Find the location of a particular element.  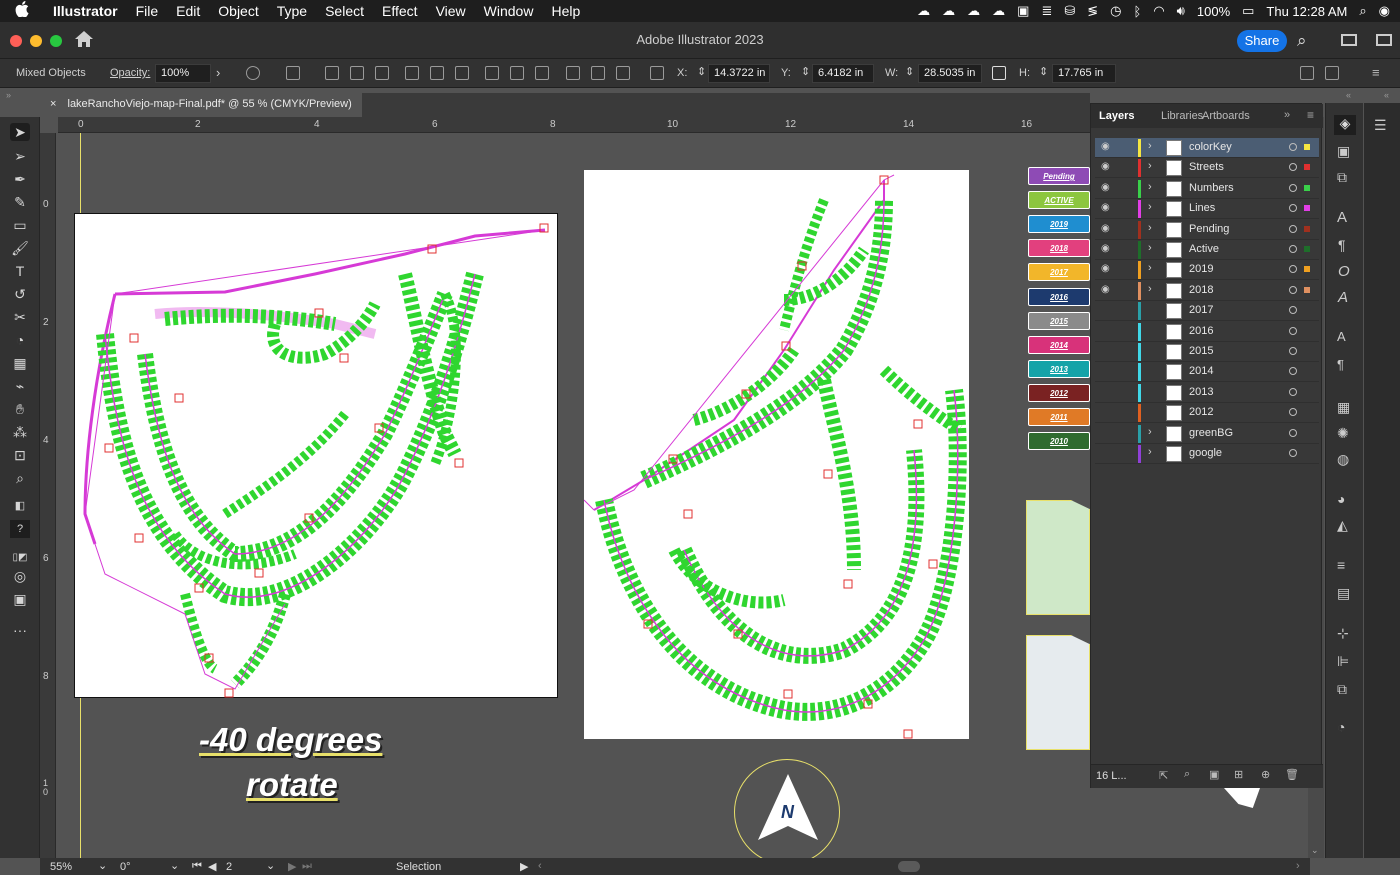

zoom-dropdown-icon: ⌄ is located at coordinates (102, 865).